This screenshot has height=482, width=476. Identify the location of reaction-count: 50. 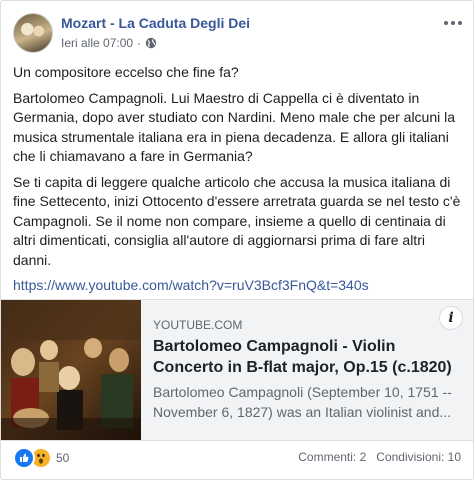
(62, 458).